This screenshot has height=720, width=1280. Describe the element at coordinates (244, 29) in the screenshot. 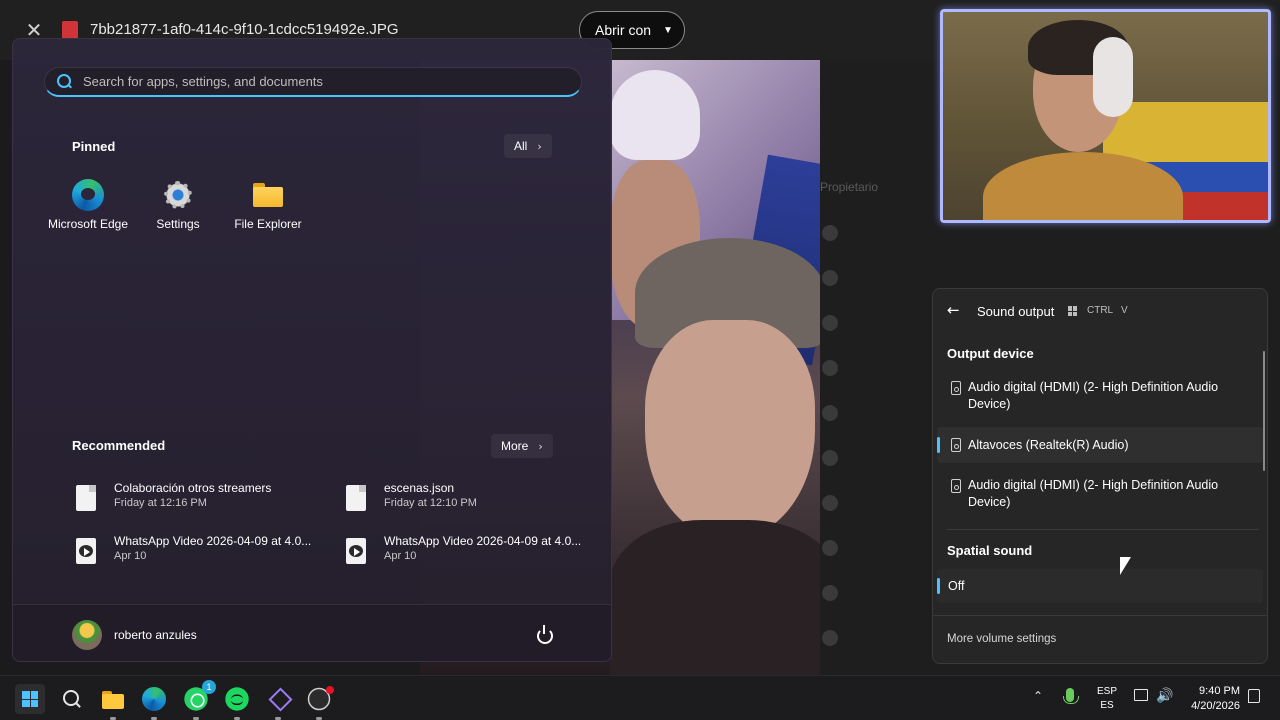

I see `viewer-filename: 7bb21877-1af0-414c-9f10-1cdcc519492e.JPG` at that location.